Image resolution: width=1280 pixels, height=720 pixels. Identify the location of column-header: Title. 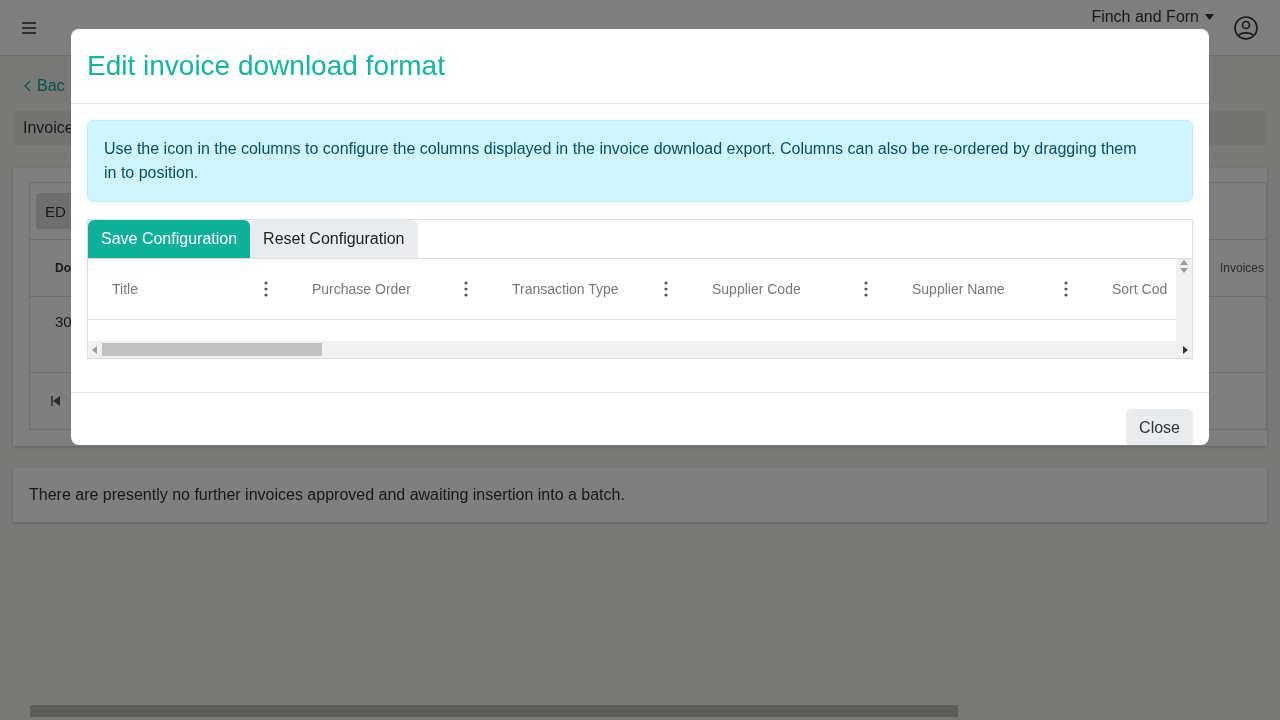
(125, 289).